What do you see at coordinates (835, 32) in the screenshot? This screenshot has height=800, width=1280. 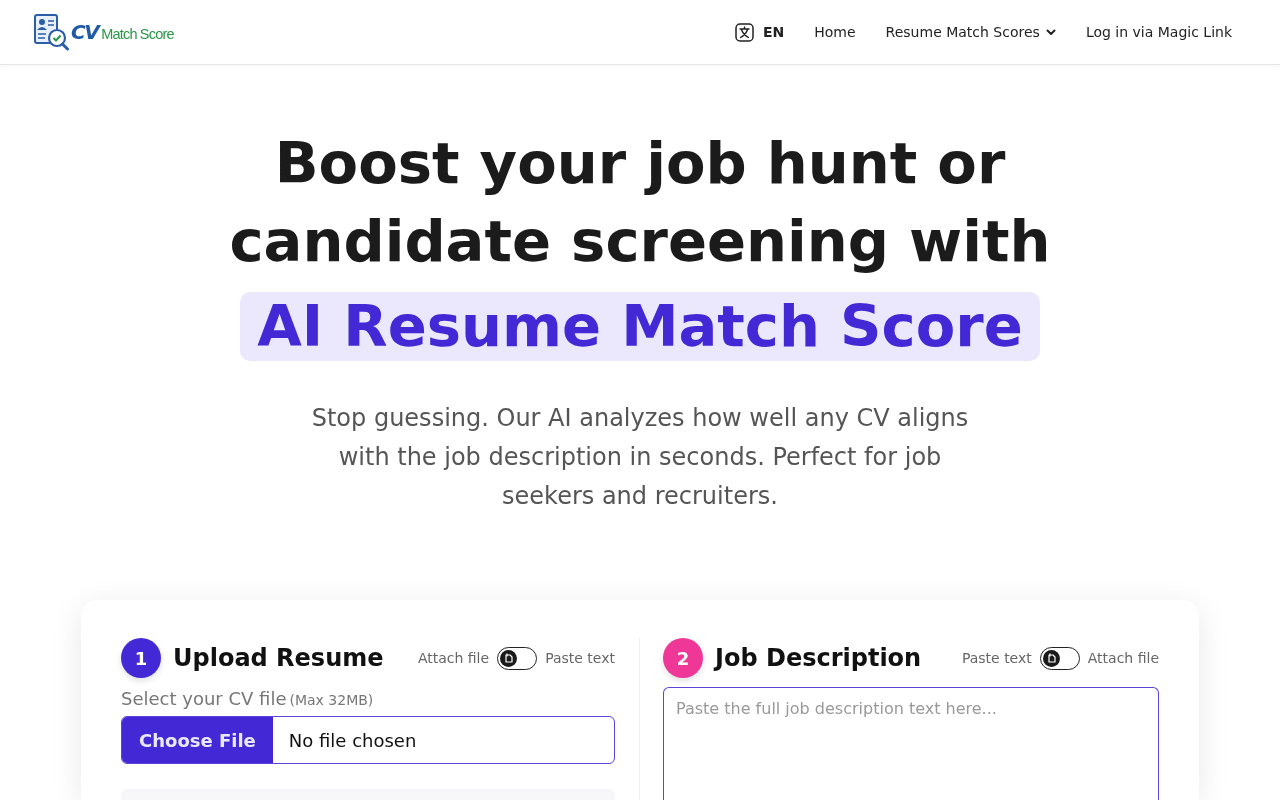 I see `nav-link: Home` at bounding box center [835, 32].